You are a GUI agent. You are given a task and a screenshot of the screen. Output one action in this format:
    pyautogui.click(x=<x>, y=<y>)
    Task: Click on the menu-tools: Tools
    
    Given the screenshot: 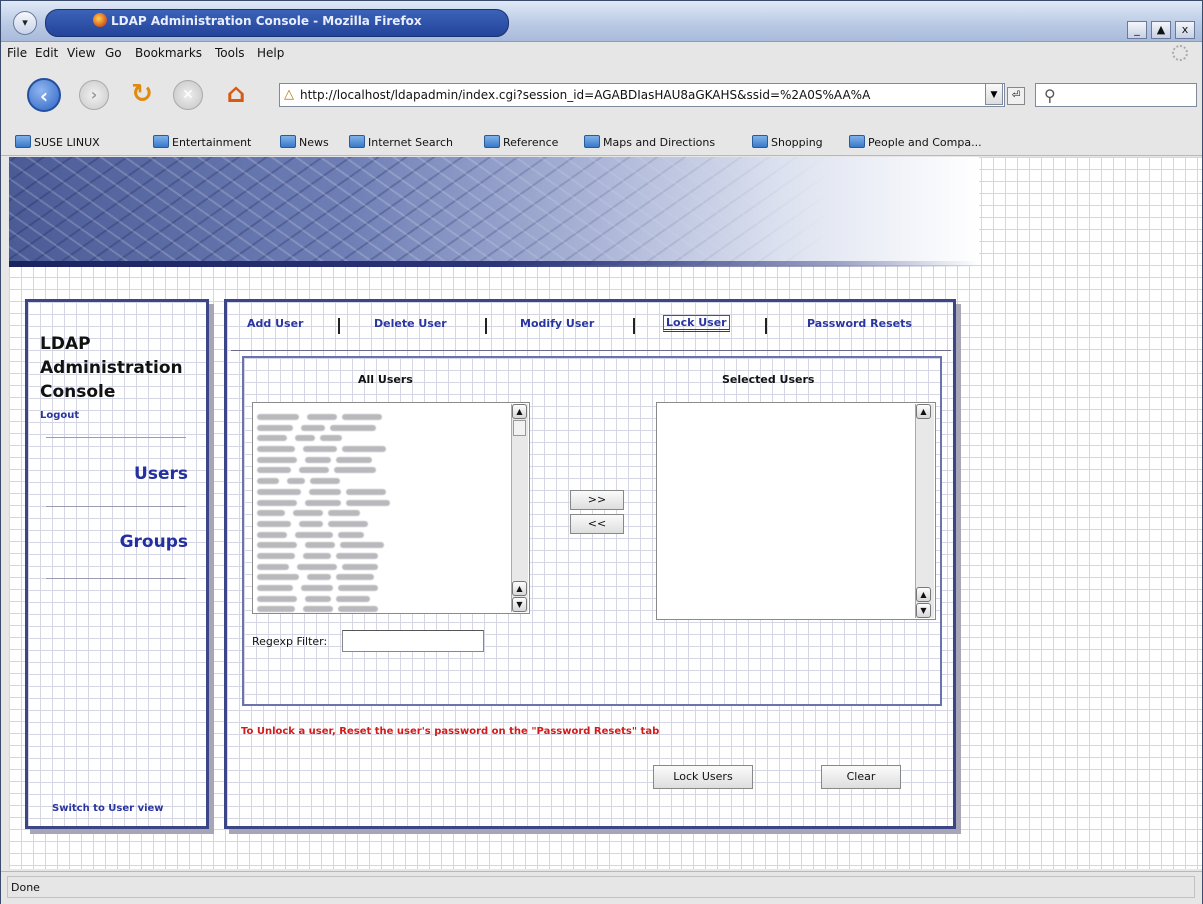 What is the action you would take?
    pyautogui.click(x=230, y=53)
    